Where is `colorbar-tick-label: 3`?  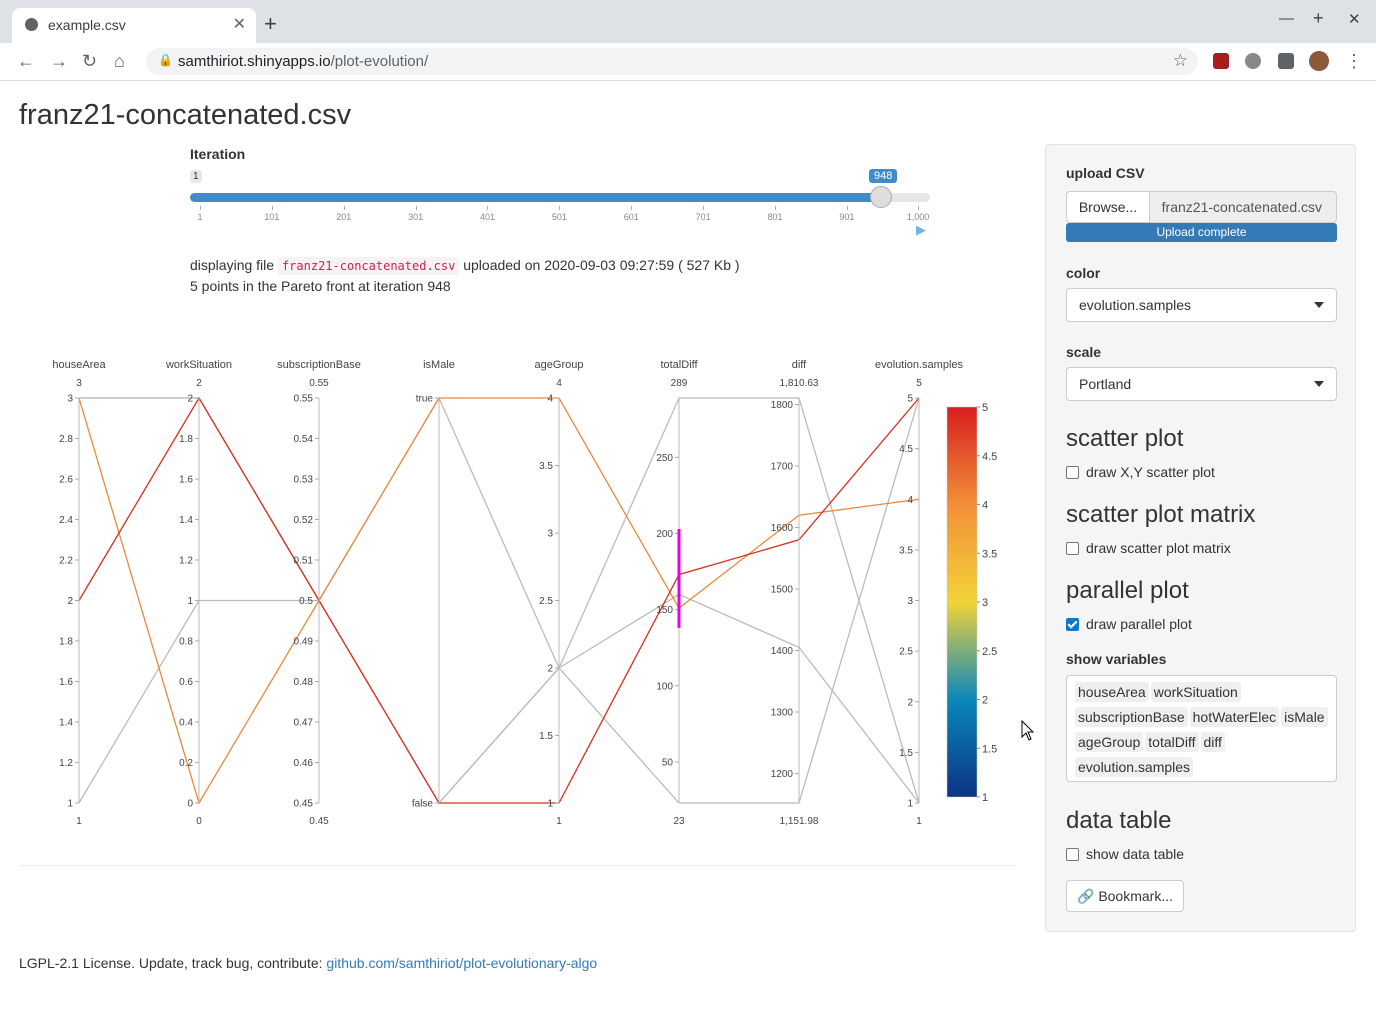 colorbar-tick-label: 3 is located at coordinates (985, 603).